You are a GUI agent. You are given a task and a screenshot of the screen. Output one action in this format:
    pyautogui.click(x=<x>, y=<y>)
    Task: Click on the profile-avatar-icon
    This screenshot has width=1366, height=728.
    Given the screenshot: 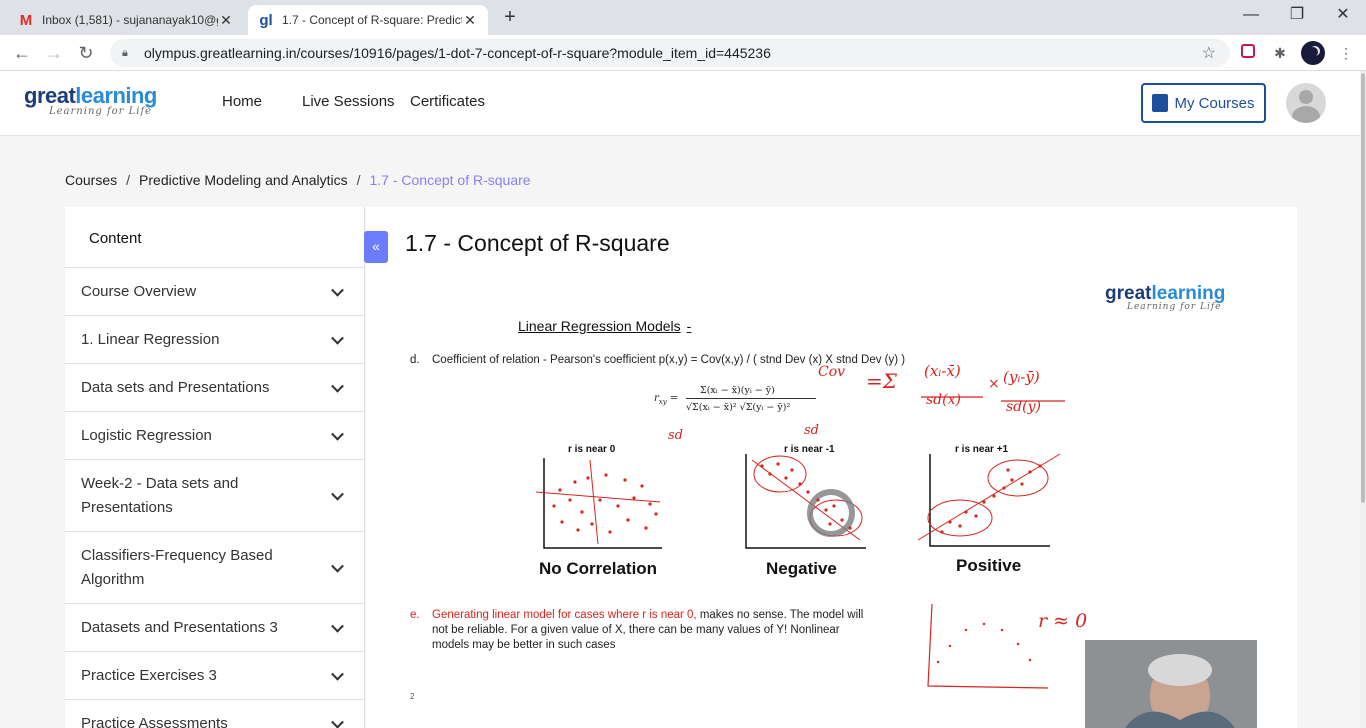 What is the action you would take?
    pyautogui.click(x=1313, y=53)
    